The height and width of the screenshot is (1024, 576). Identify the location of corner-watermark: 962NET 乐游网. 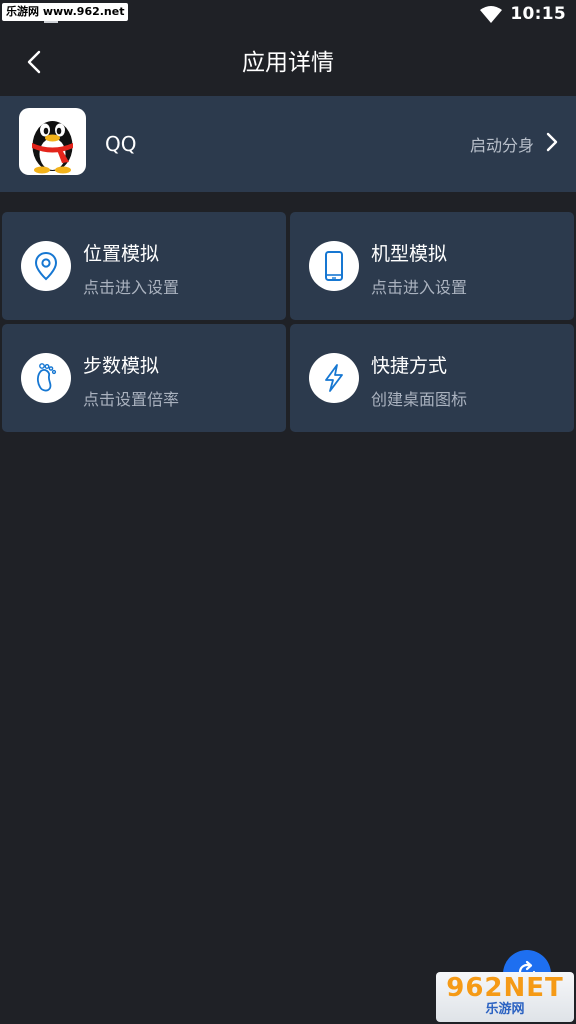
(505, 997).